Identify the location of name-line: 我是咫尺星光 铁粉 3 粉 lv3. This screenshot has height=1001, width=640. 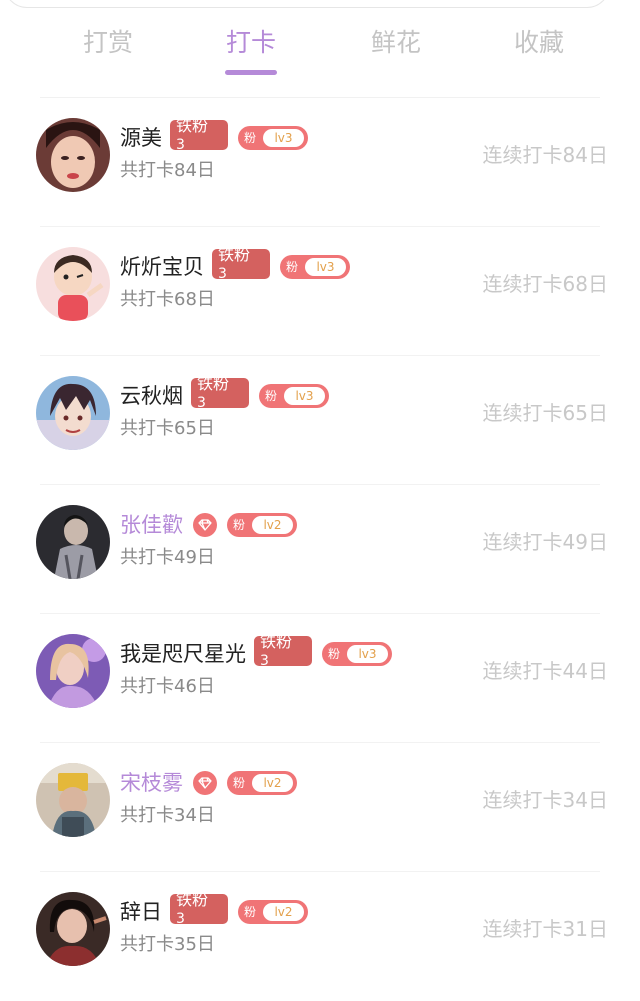
(256, 654).